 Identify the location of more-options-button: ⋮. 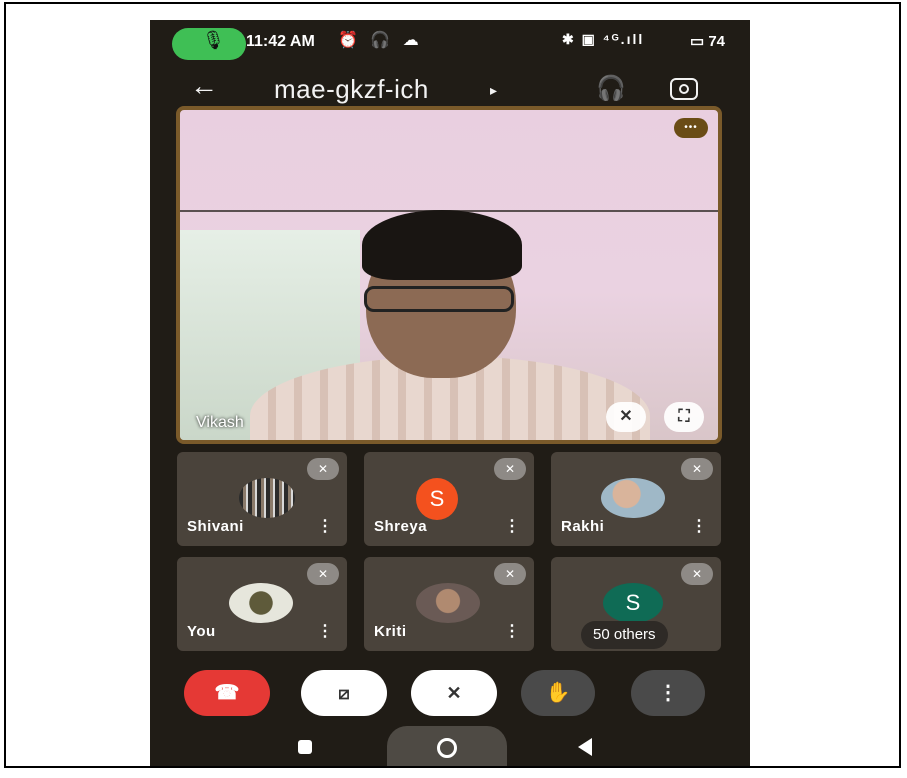
(668, 693).